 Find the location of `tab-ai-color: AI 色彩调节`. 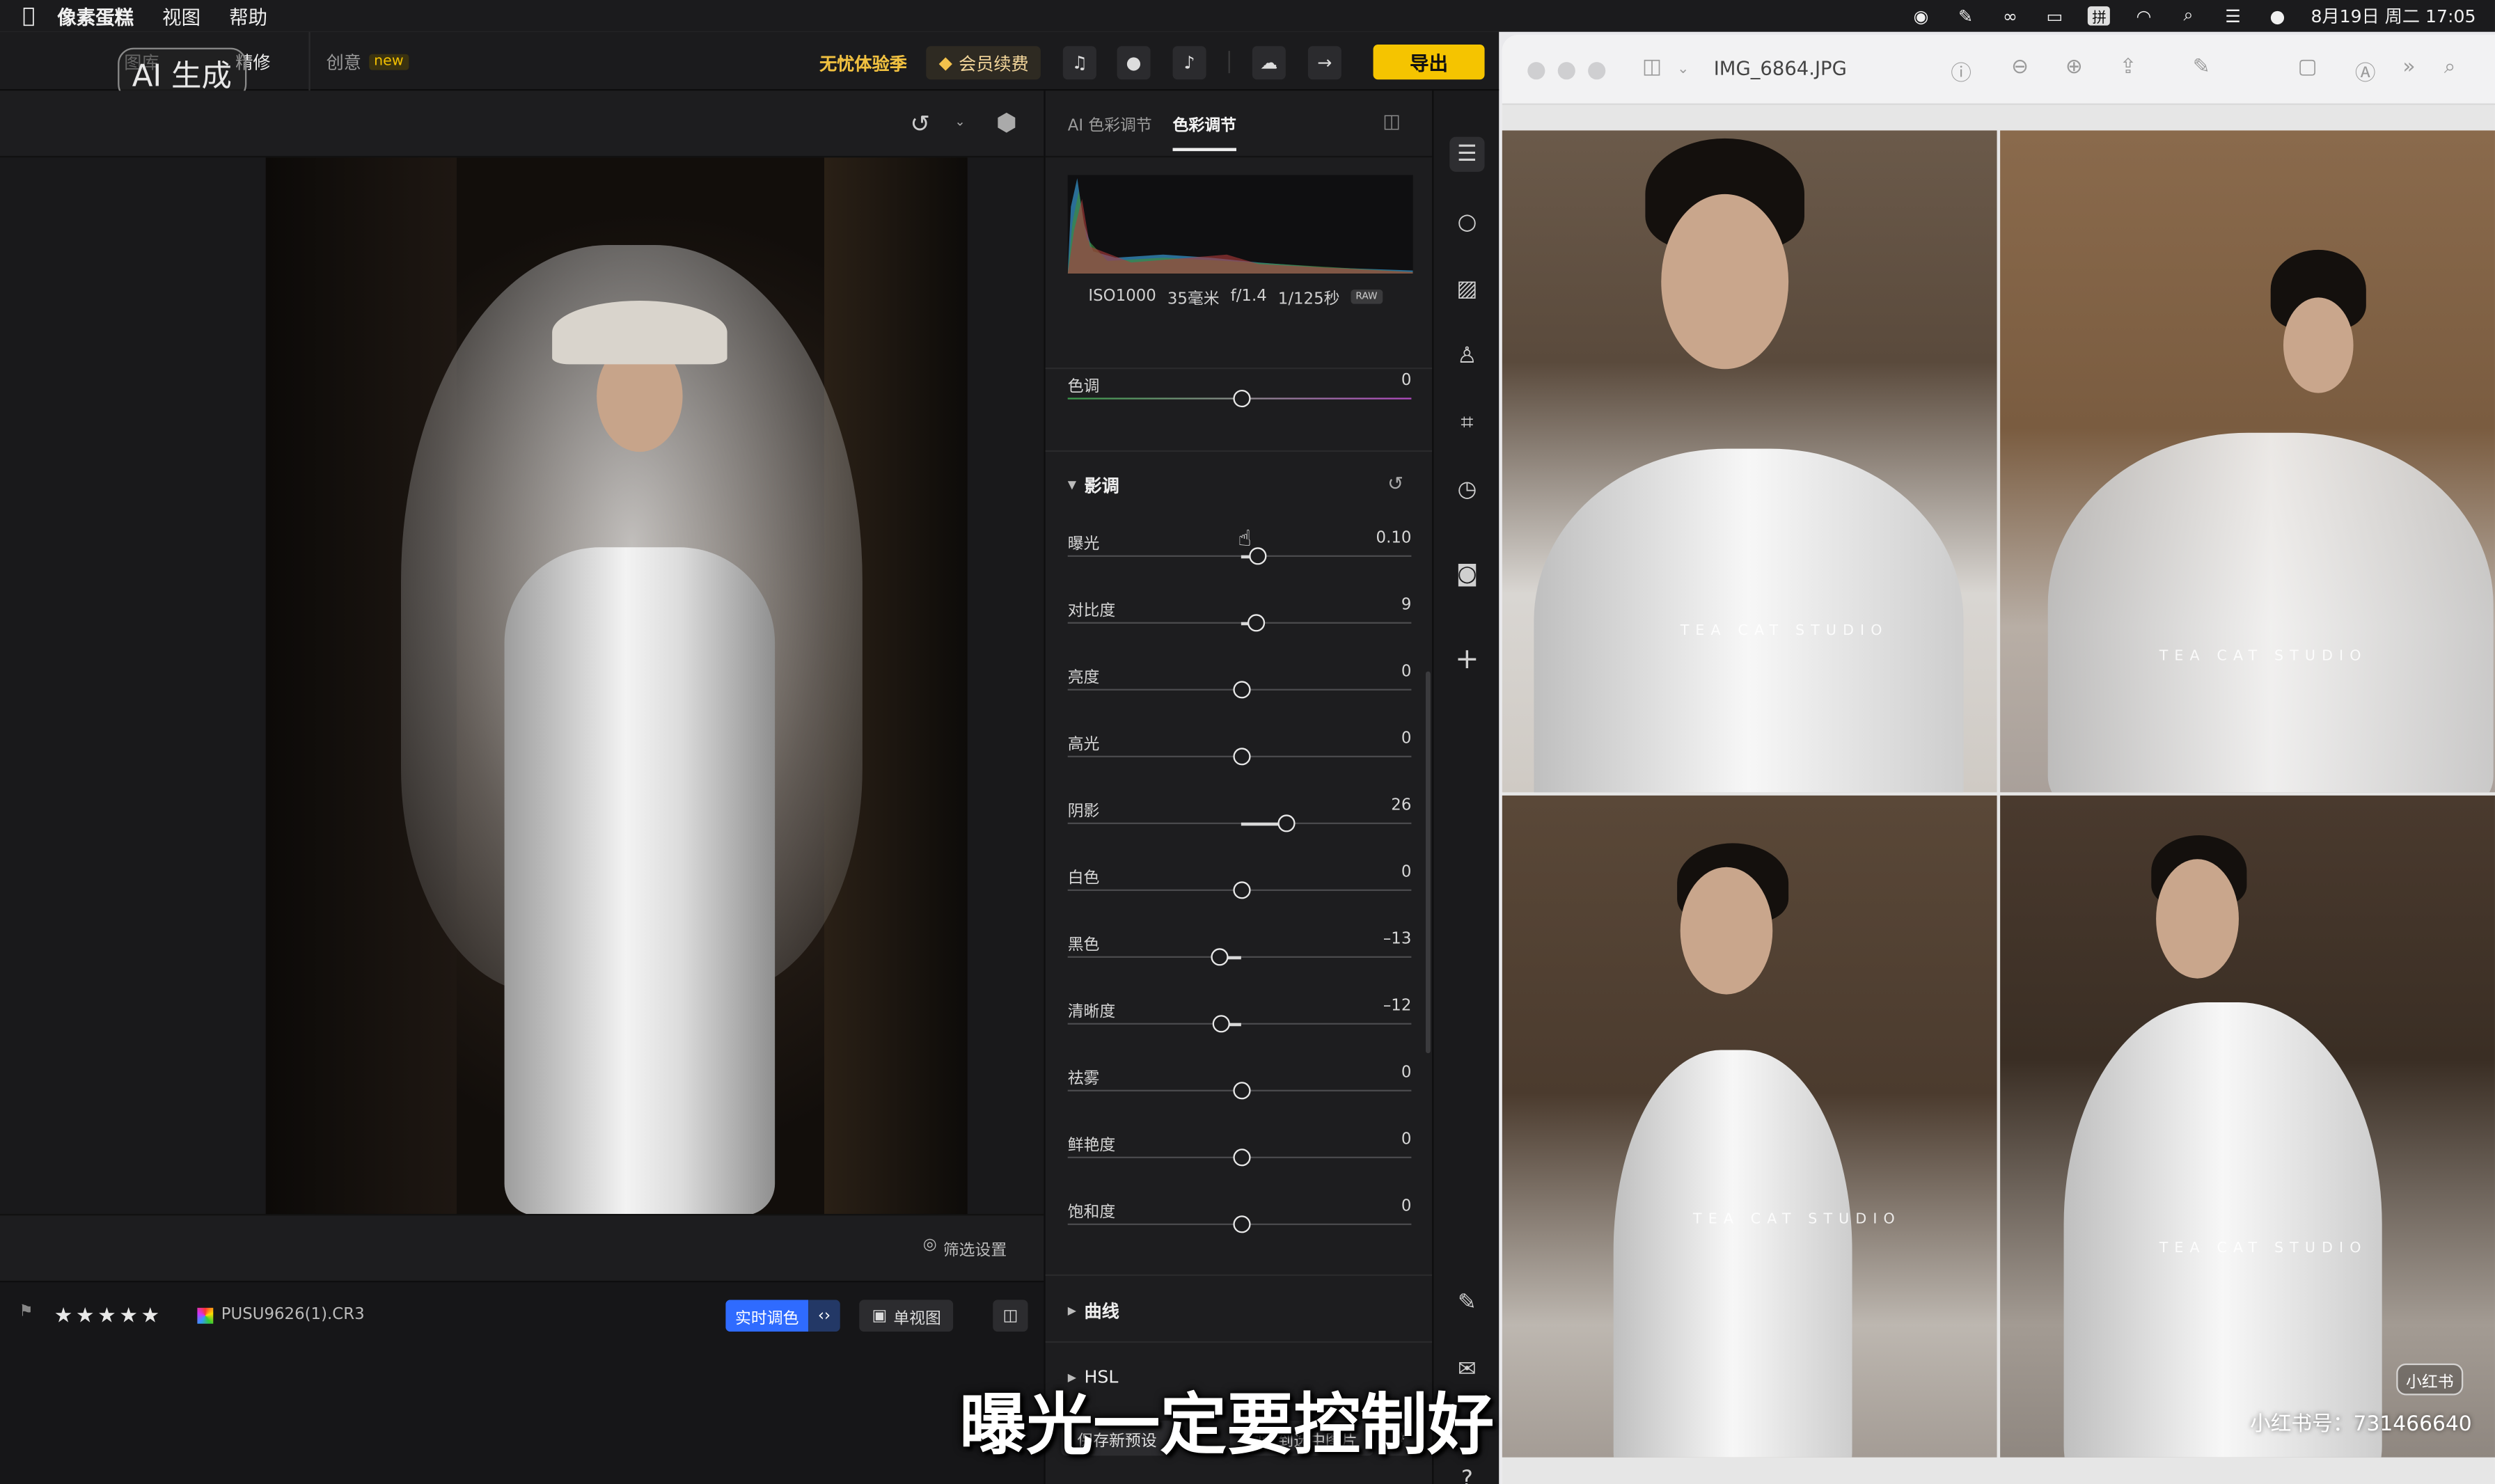

tab-ai-color: AI 色彩调节 is located at coordinates (1110, 123).